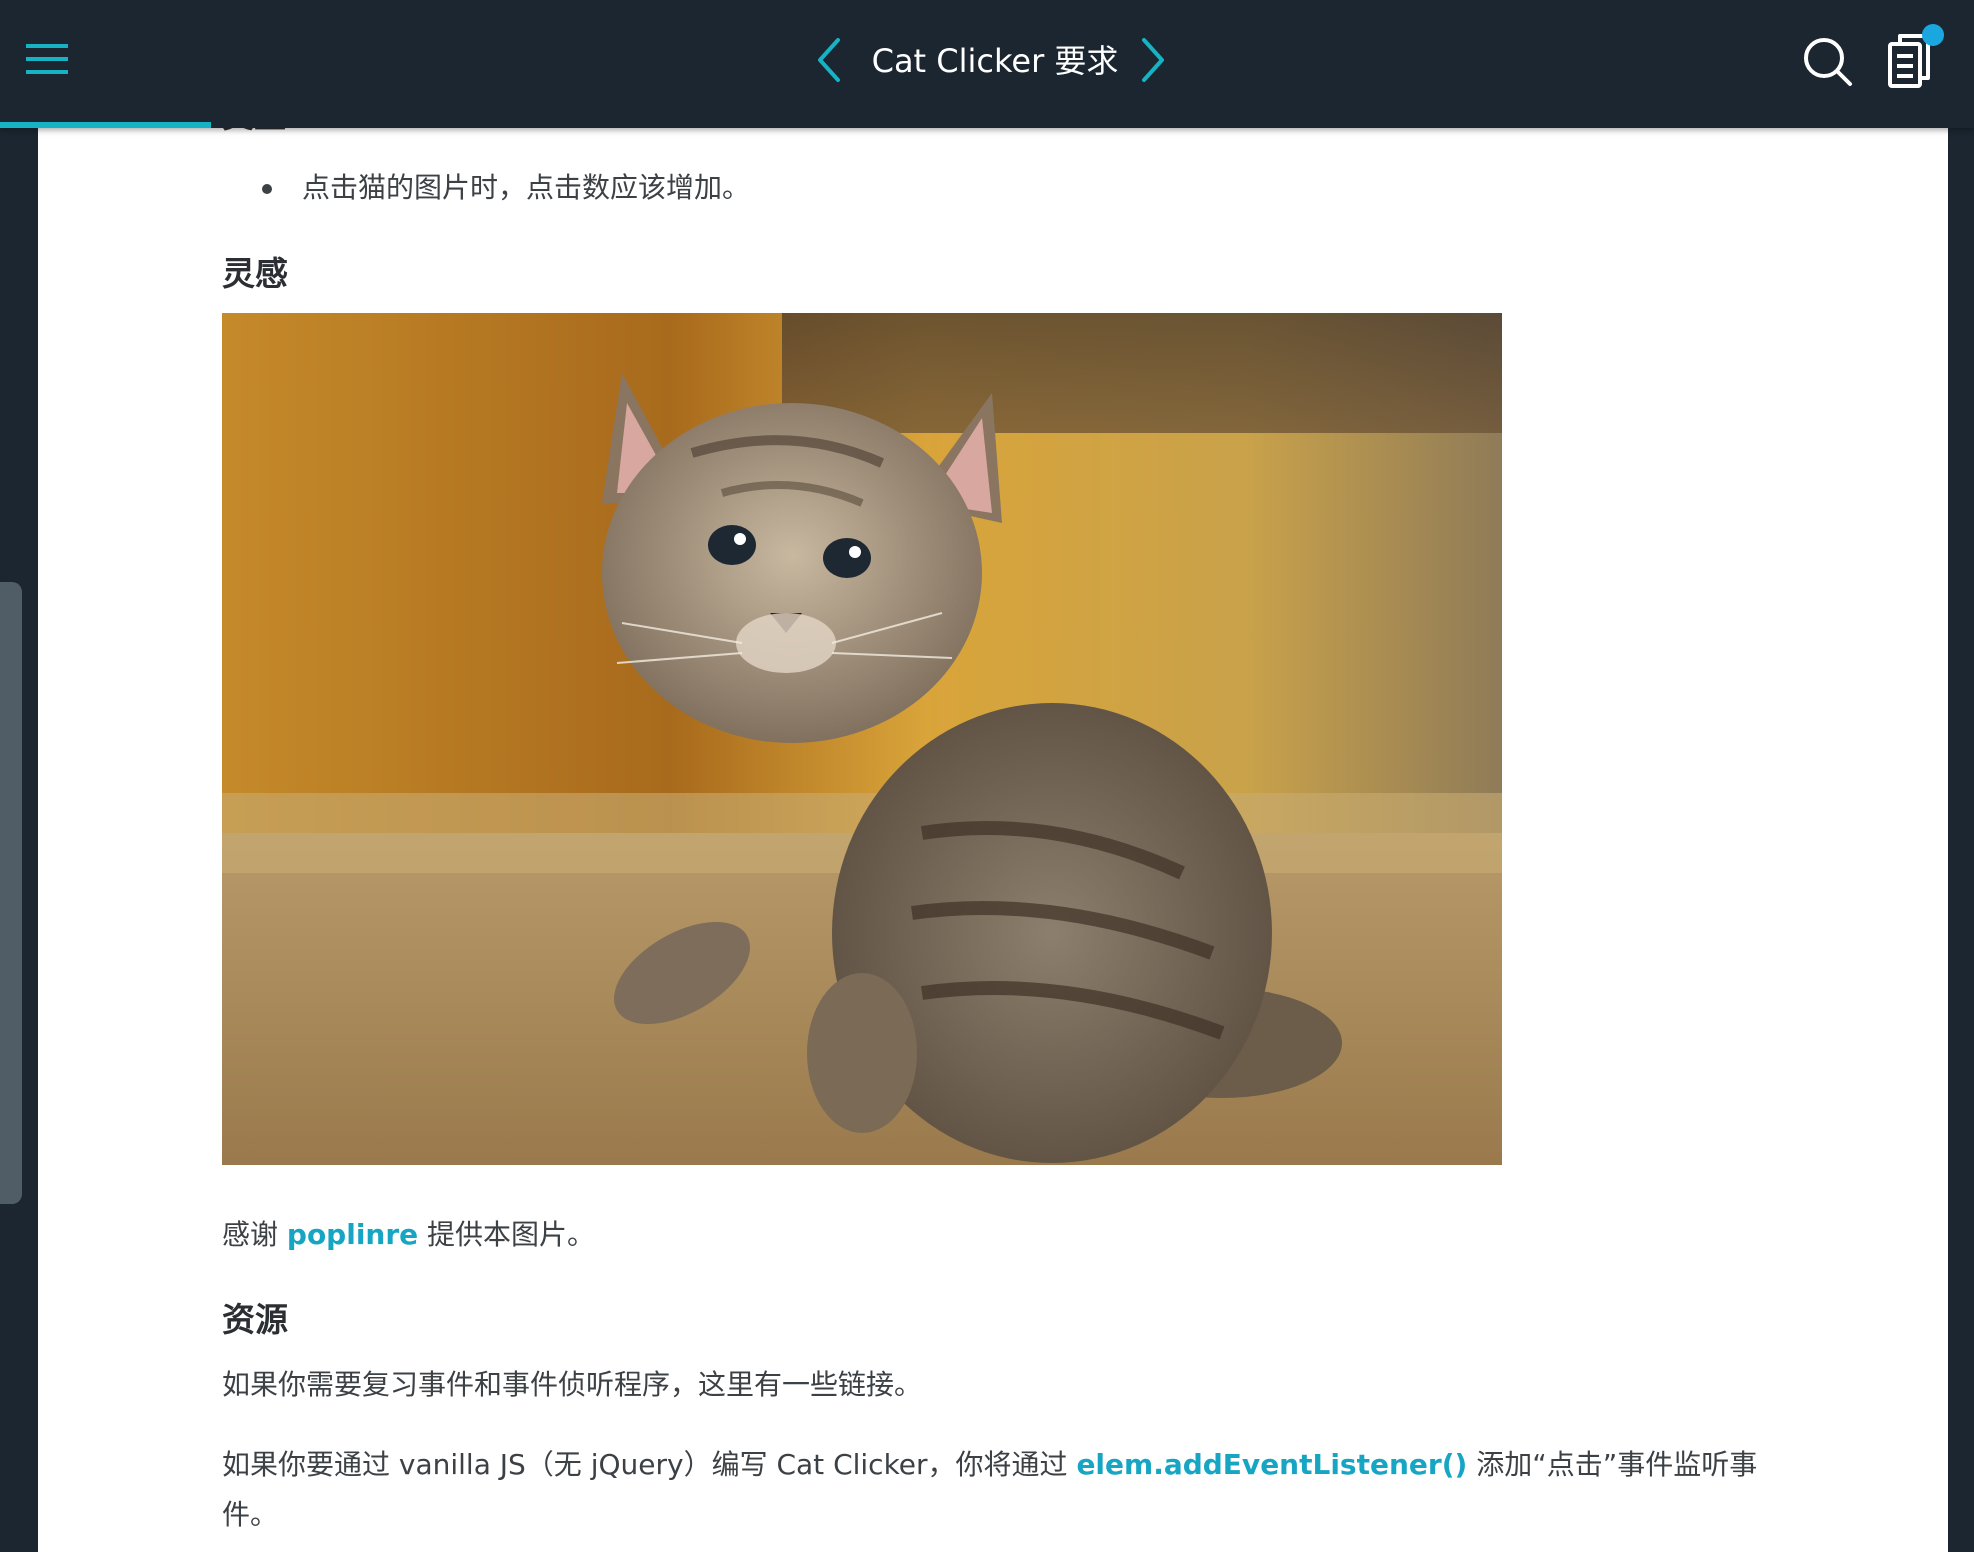 Image resolution: width=1974 pixels, height=1552 pixels. Describe the element at coordinates (987, 125) in the screenshot. I see `reading-progress-bar` at that location.